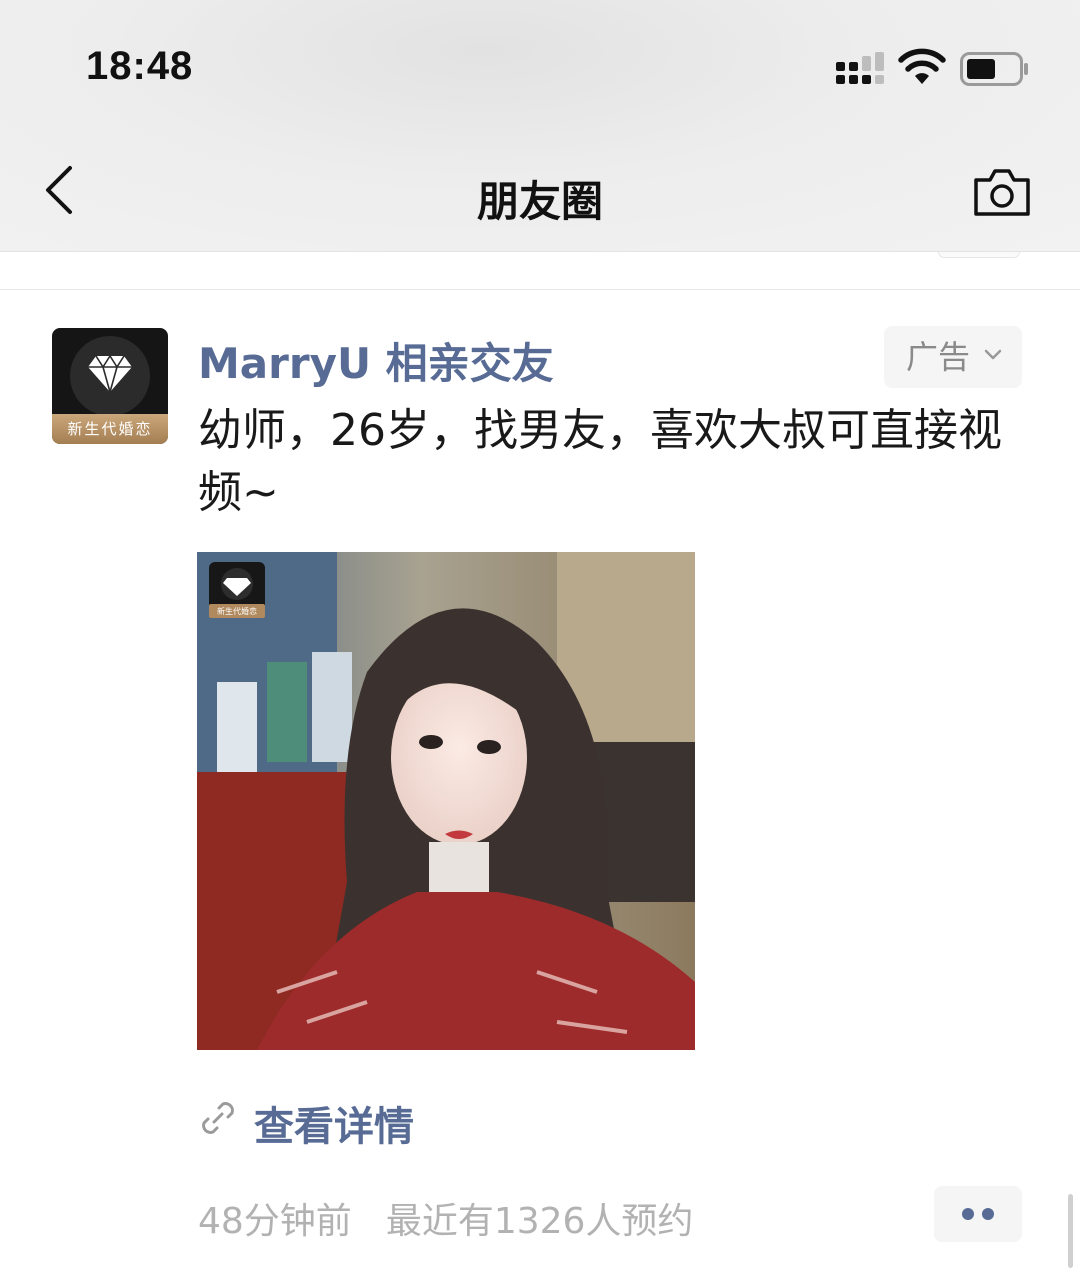 Image resolution: width=1080 pixels, height=1268 pixels. I want to click on feed-divider, so click(540, 289).